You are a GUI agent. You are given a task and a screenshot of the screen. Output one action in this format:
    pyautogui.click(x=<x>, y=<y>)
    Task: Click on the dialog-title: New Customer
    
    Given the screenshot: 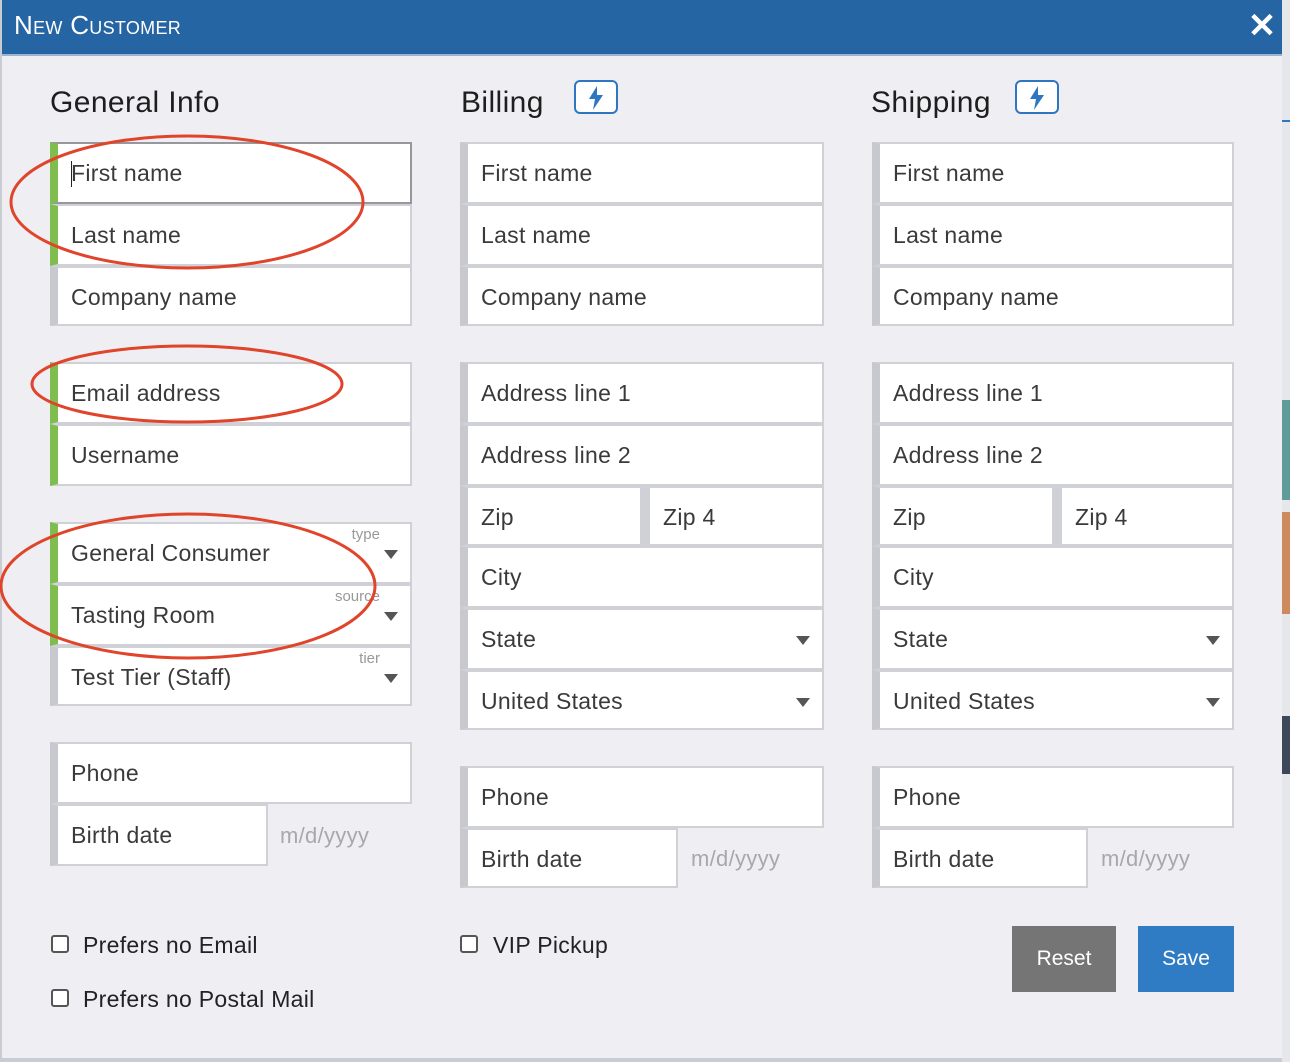 What is the action you would take?
    pyautogui.click(x=98, y=25)
    